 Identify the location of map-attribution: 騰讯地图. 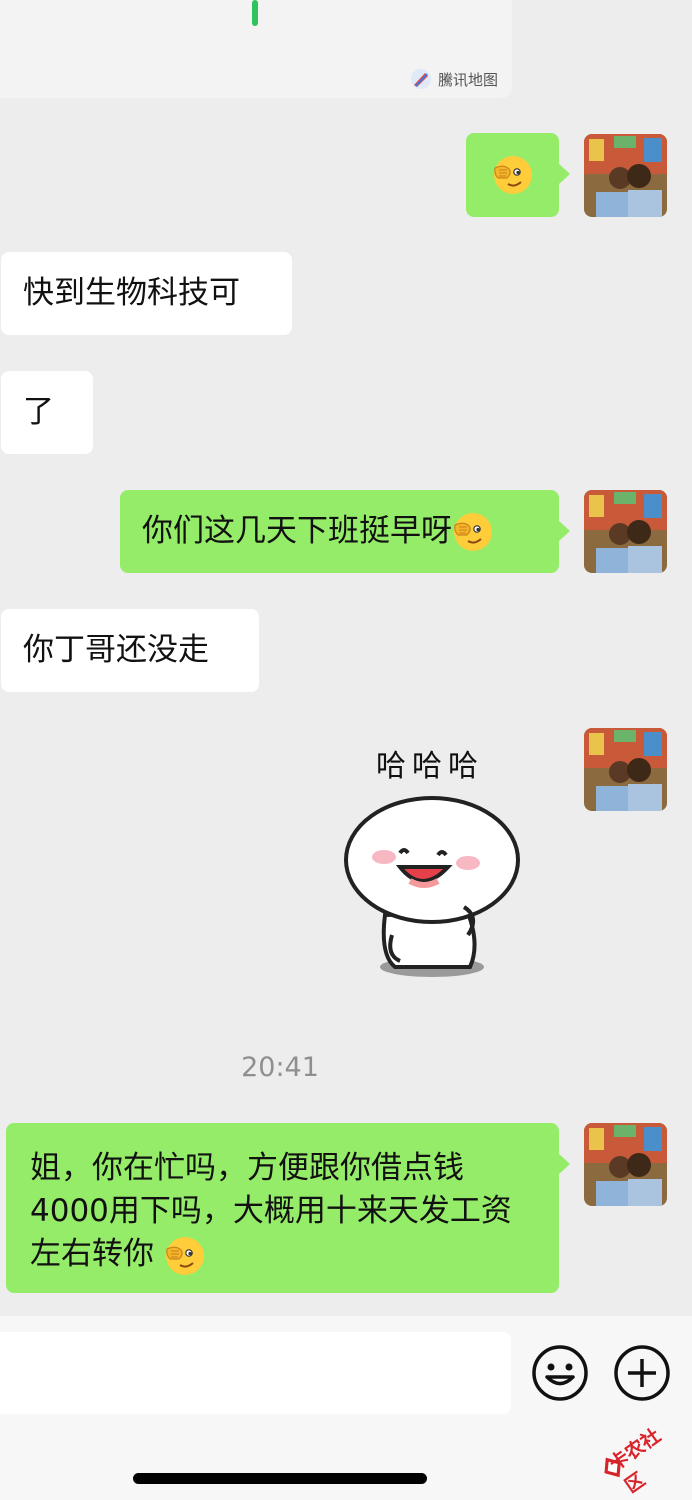
(454, 79).